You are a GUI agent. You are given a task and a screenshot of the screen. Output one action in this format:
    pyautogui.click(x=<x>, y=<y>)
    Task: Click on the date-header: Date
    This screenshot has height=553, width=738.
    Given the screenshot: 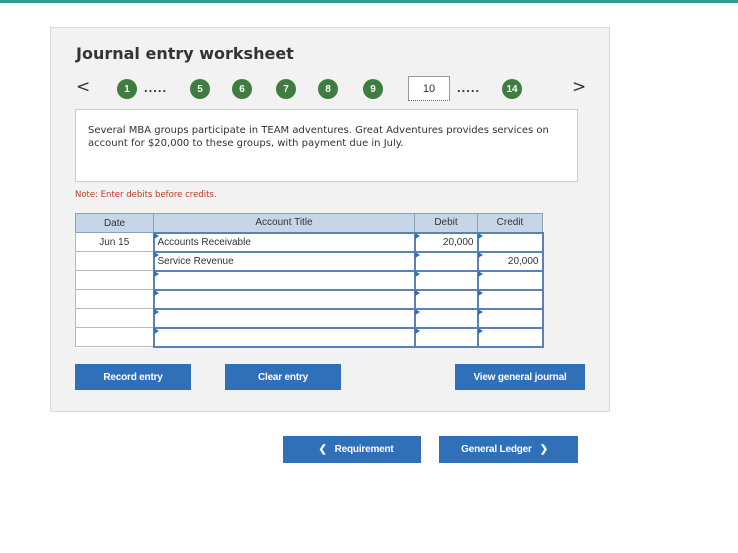 What is the action you would take?
    pyautogui.click(x=114, y=223)
    